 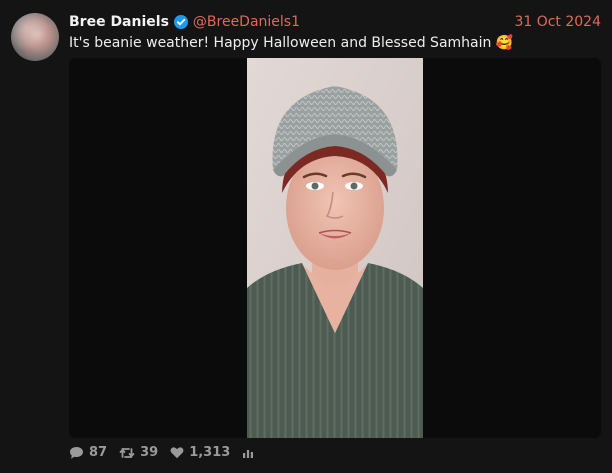 I want to click on bar-chart-icon, so click(x=248, y=453).